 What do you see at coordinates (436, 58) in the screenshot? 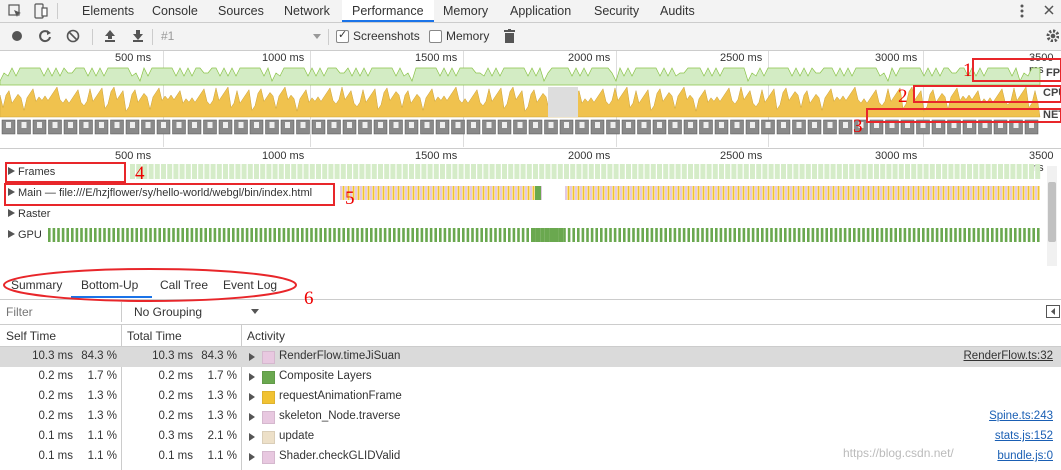
I see `overview-tick-label: 1500 ms` at bounding box center [436, 58].